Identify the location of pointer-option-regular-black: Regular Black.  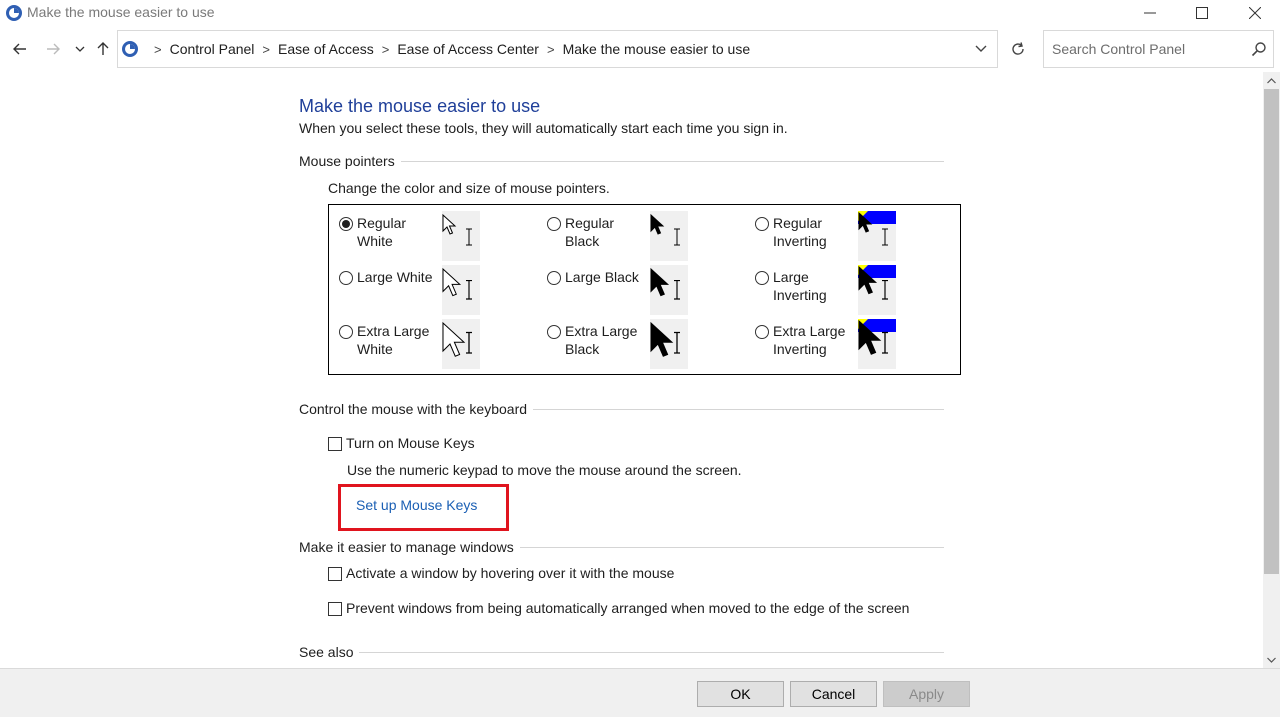
(641, 234).